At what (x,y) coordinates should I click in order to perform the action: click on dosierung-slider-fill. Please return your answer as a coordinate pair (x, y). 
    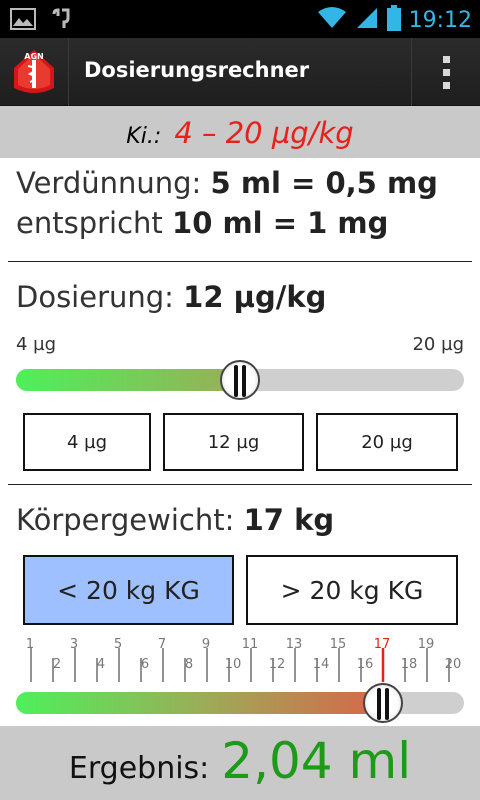
    Looking at the image, I should click on (128, 380).